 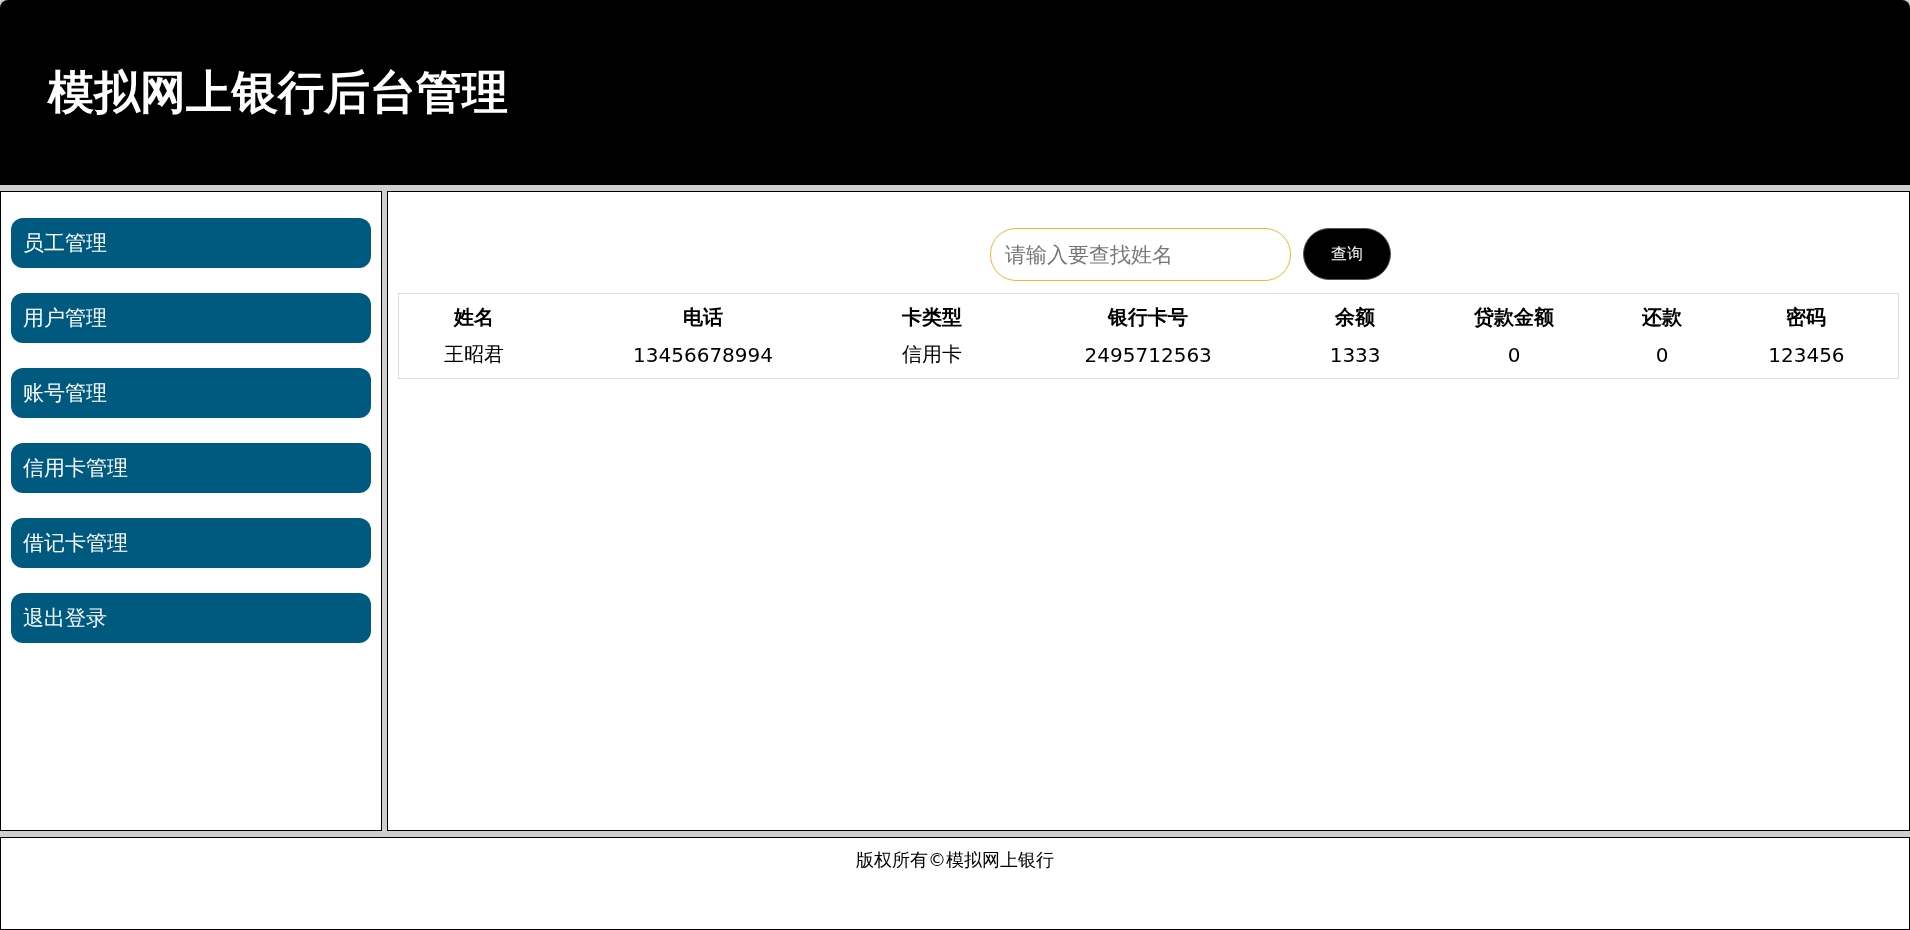 What do you see at coordinates (1806, 355) in the screenshot?
I see `table-cell-text: 123456` at bounding box center [1806, 355].